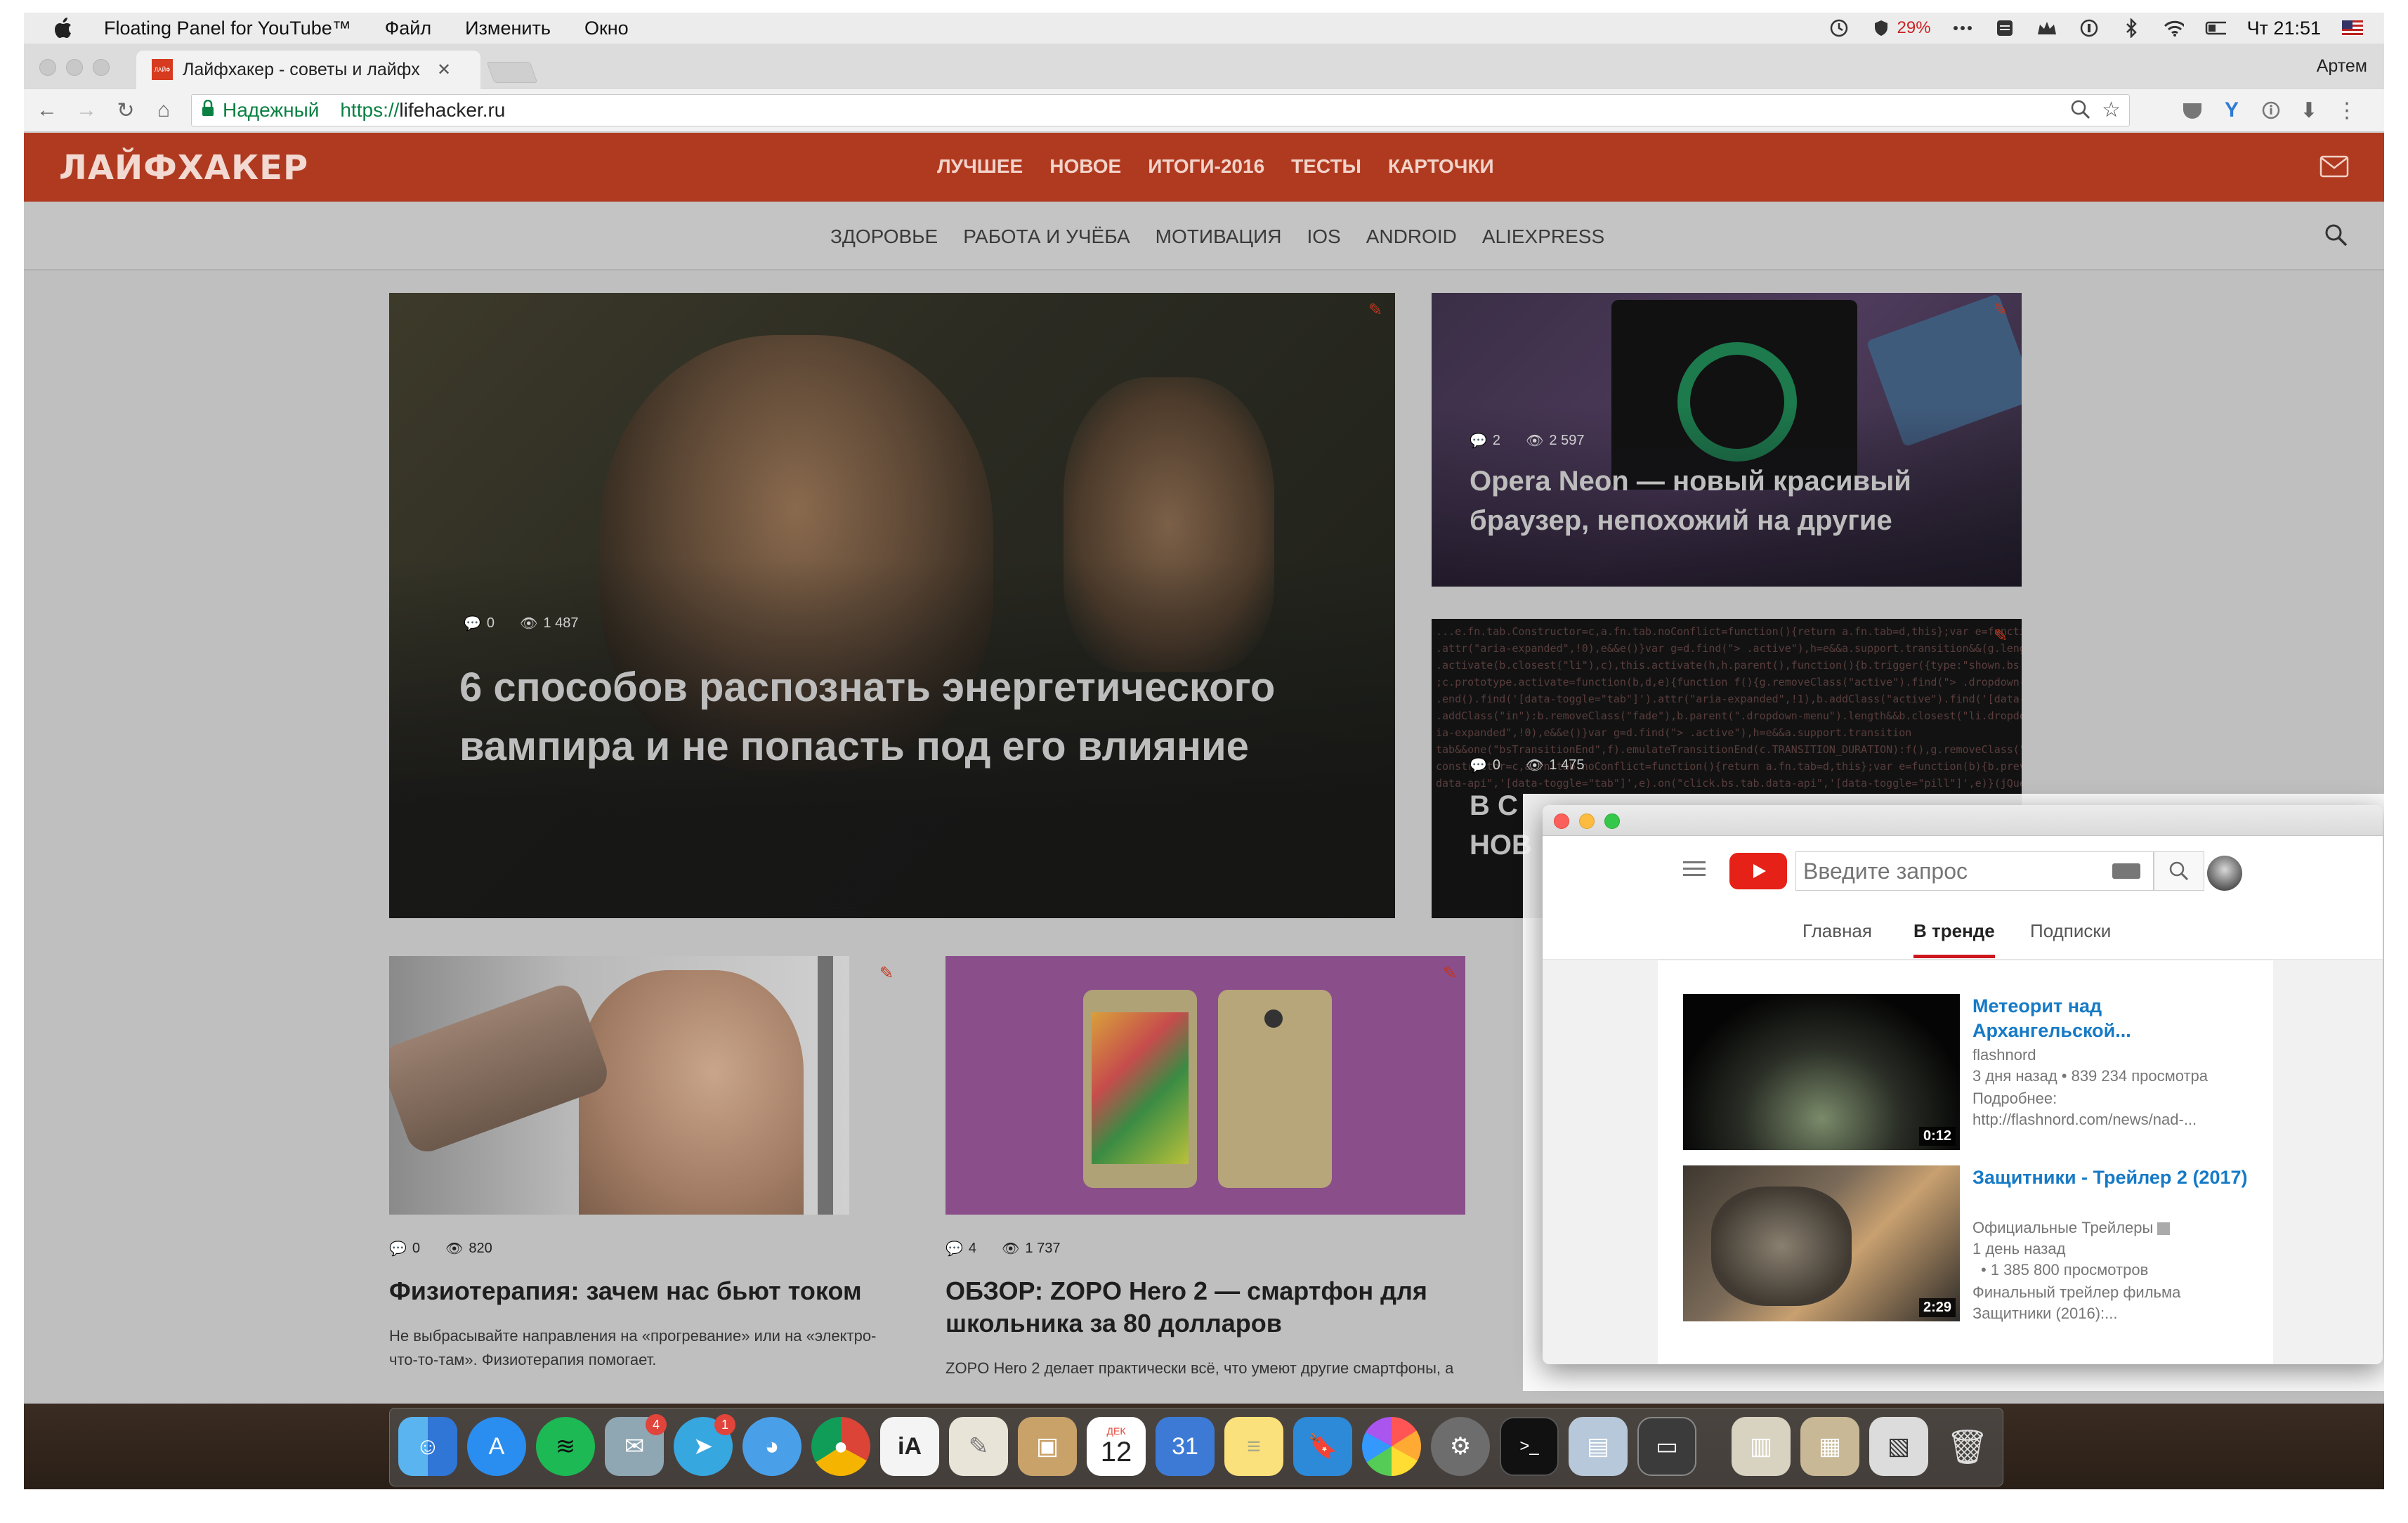  I want to click on keyboard-icon, so click(2126, 871).